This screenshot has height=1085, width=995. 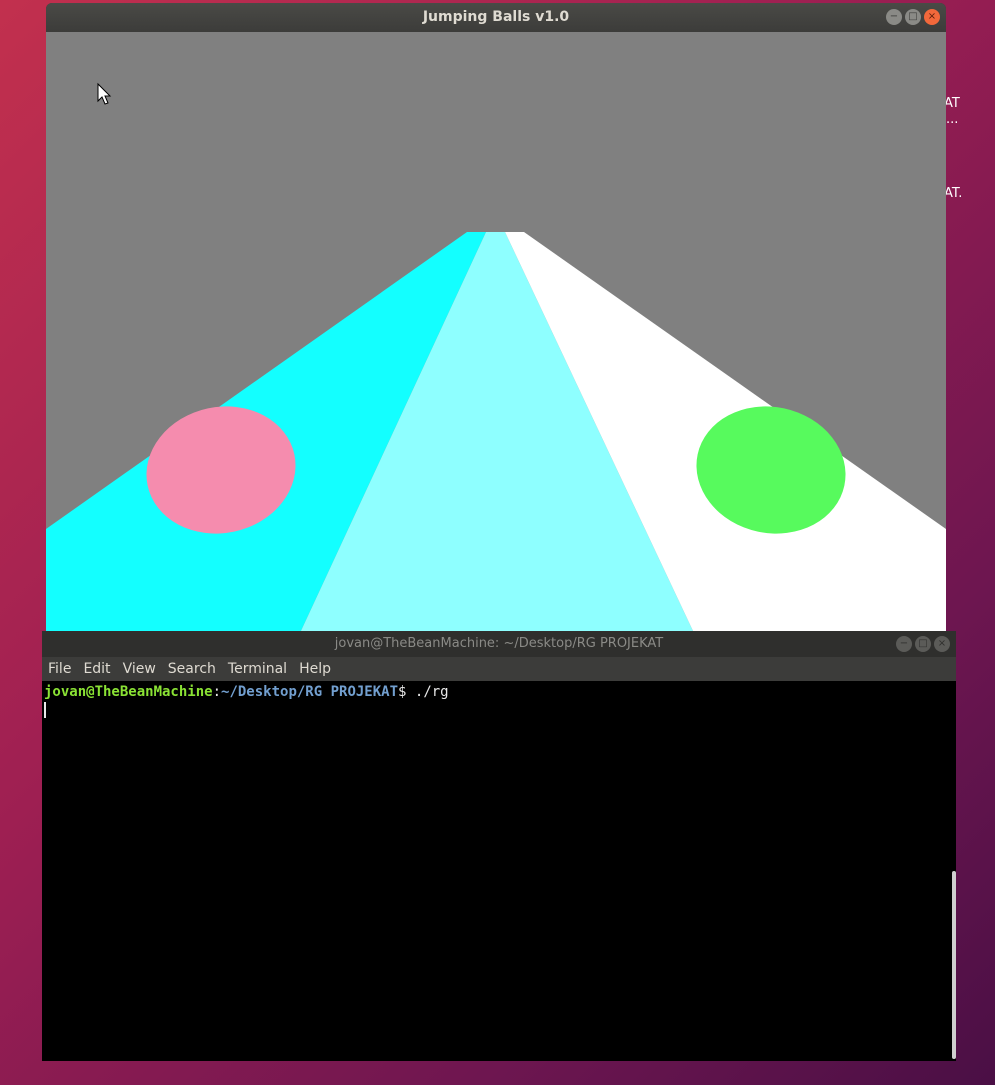 I want to click on menu-help: Help, so click(x=315, y=669).